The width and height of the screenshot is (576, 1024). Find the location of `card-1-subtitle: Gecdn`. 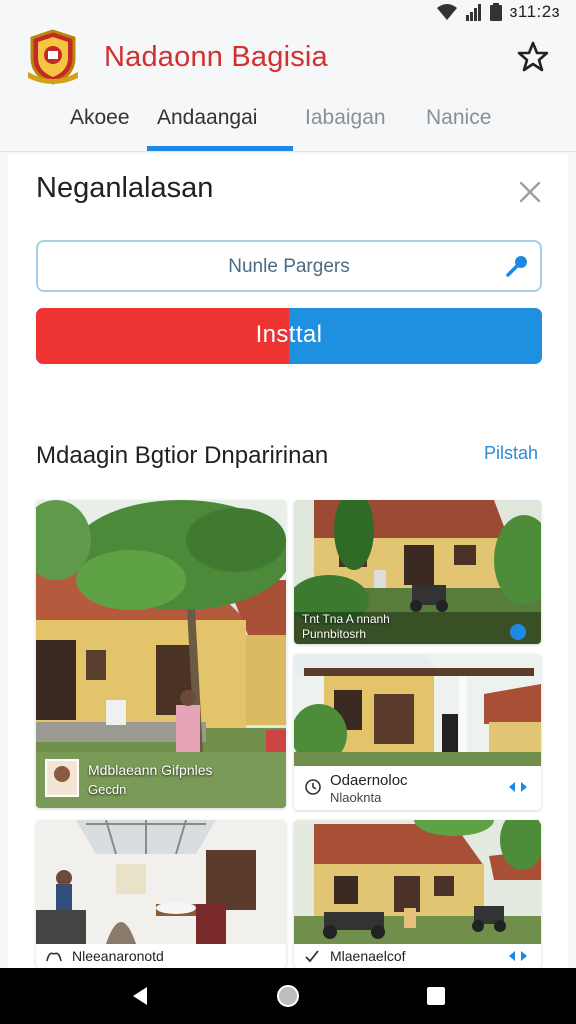

card-1-subtitle: Gecdn is located at coordinates (107, 789).